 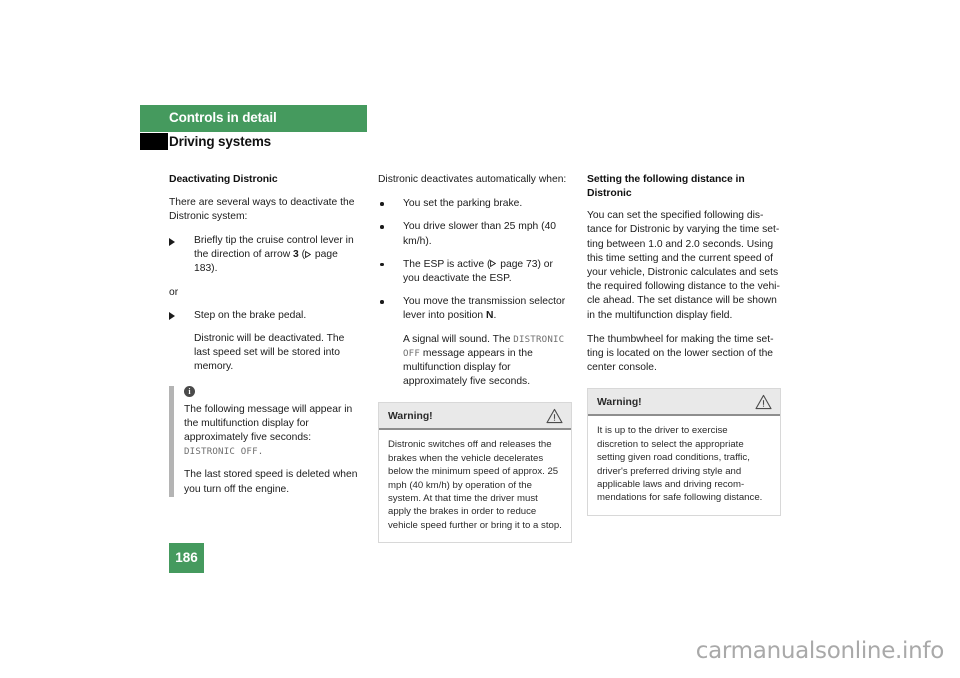 I want to click on section-title: Driving systems, so click(x=220, y=141).